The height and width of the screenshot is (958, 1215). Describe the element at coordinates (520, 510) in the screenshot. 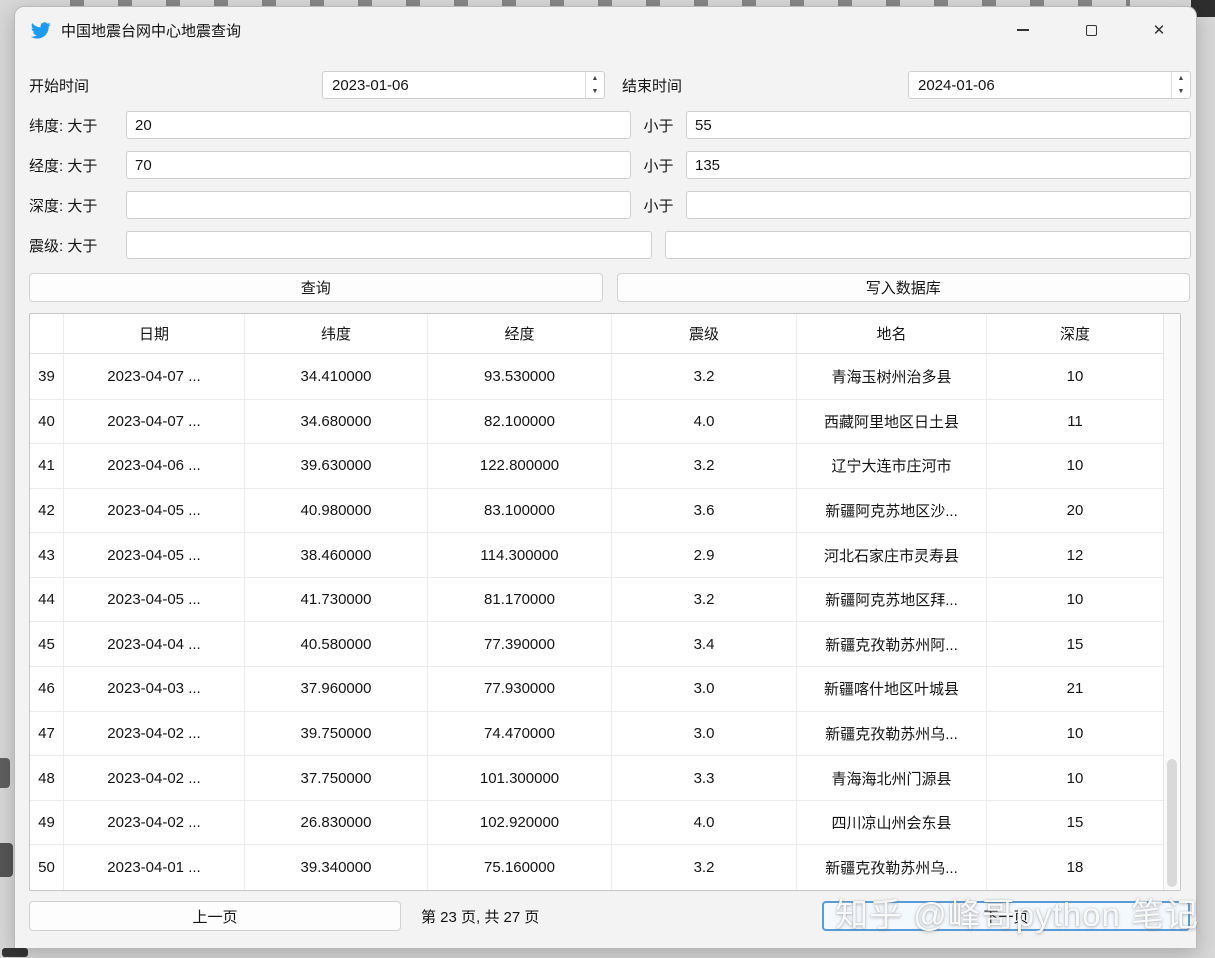

I see `cell-longitude: 83.100000` at that location.